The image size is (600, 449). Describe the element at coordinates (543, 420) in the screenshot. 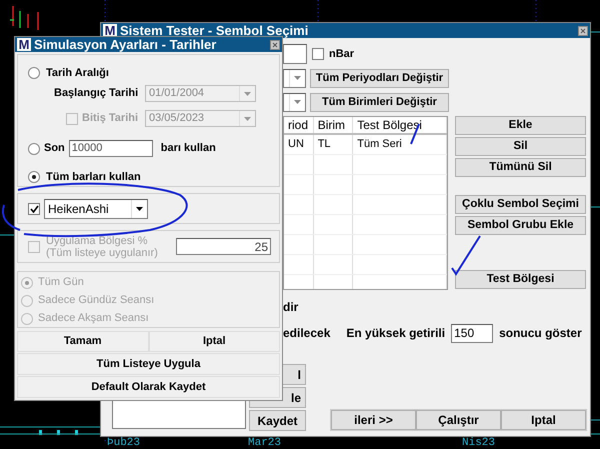

I see `footer-button: Iptal` at that location.